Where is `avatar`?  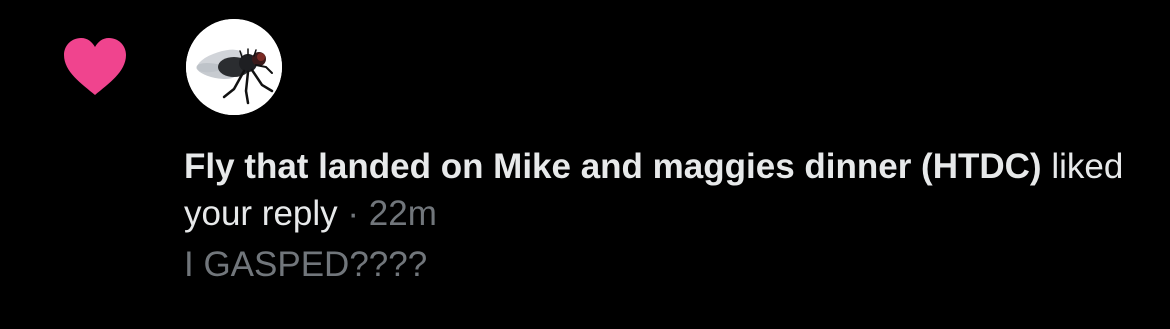
avatar is located at coordinates (234, 67).